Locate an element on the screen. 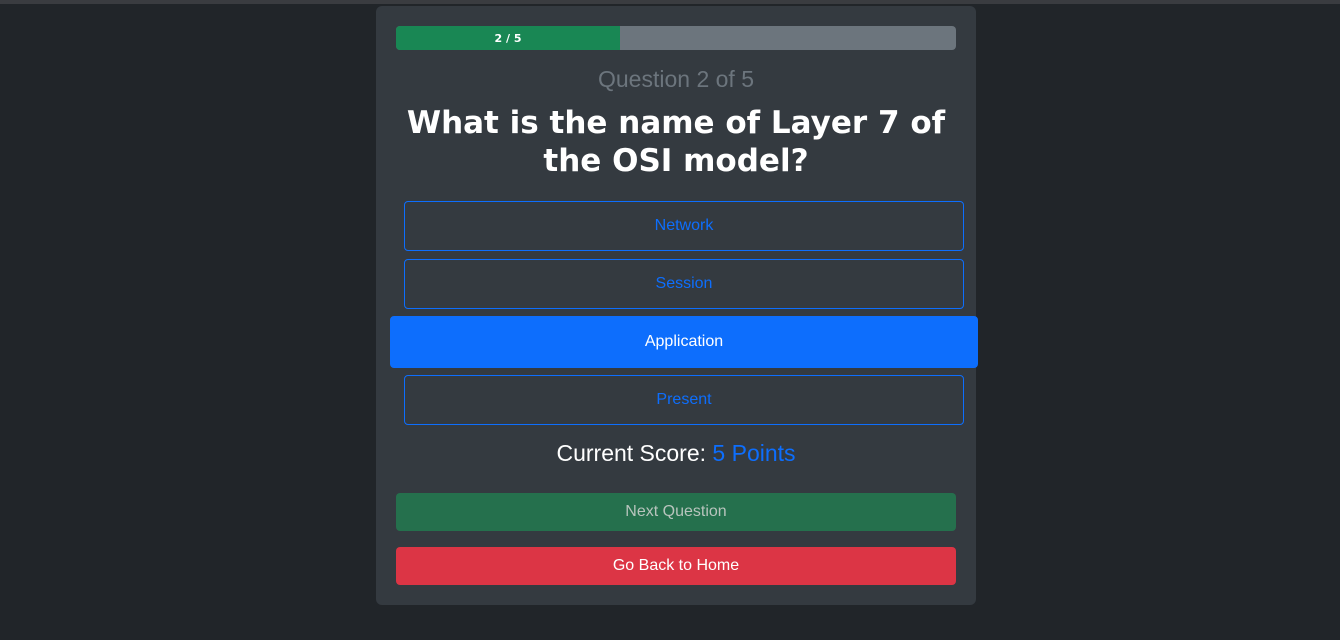 The height and width of the screenshot is (640, 1340). next-question-label: Next Question is located at coordinates (676, 511).